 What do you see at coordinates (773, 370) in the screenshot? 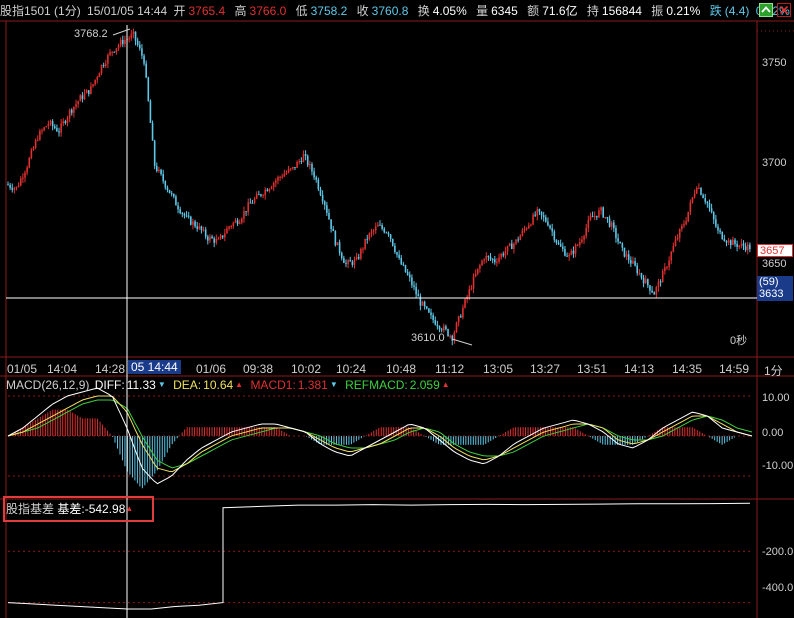
I see `period-label: 1分` at bounding box center [773, 370].